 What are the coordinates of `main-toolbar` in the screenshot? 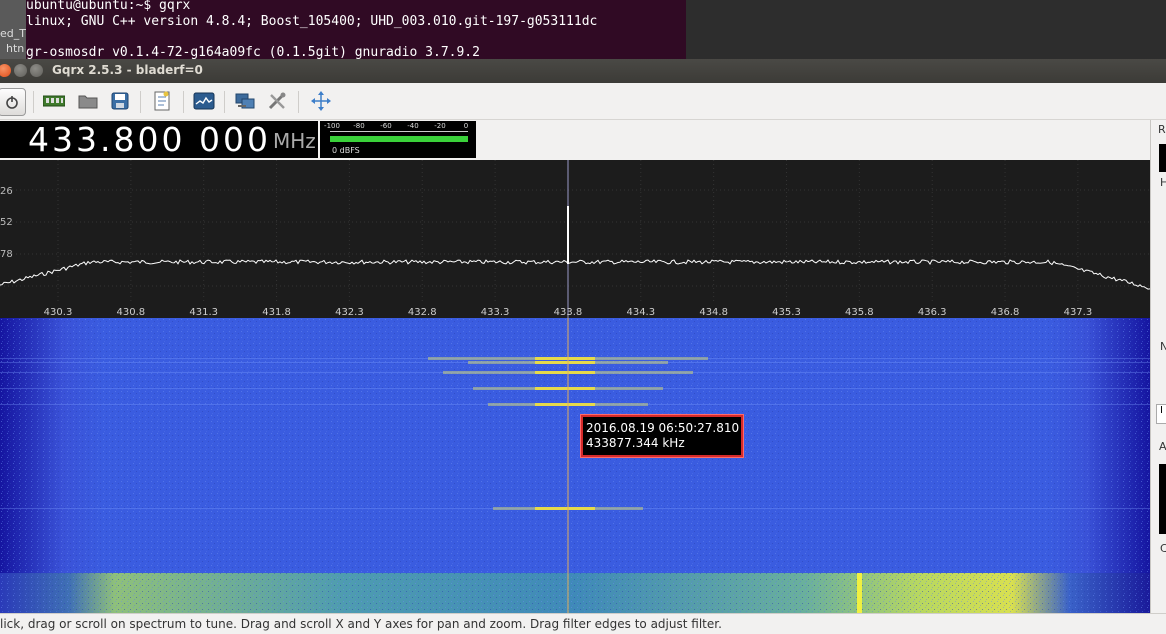 It's located at (583, 101).